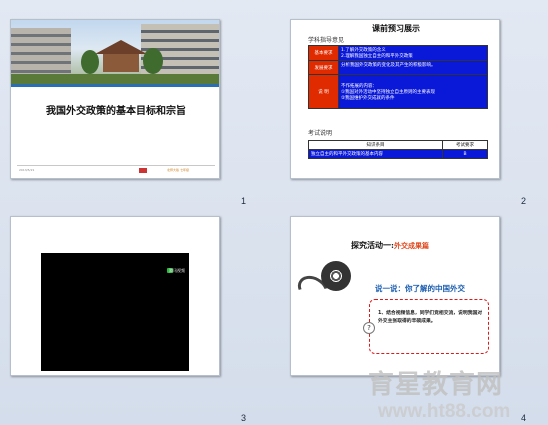 The image size is (548, 425). I want to click on footer-publisher: 北师大版 七年级, so click(178, 170).